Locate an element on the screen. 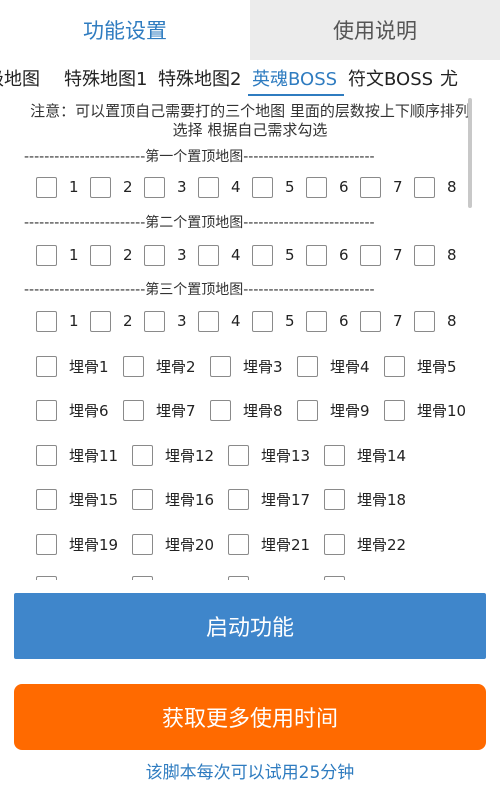 The image size is (500, 791). level-2-6-option: 6 is located at coordinates (333, 255).